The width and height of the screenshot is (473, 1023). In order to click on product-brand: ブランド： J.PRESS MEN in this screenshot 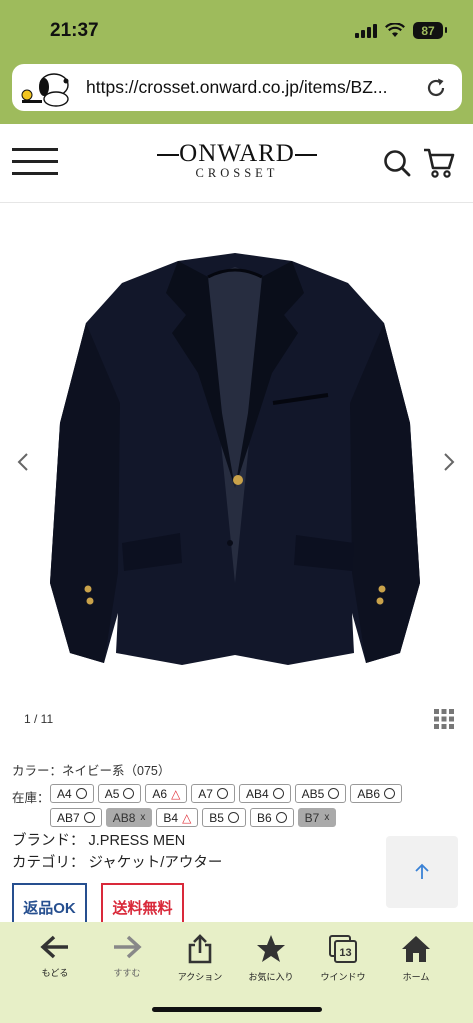, I will do `click(99, 841)`.